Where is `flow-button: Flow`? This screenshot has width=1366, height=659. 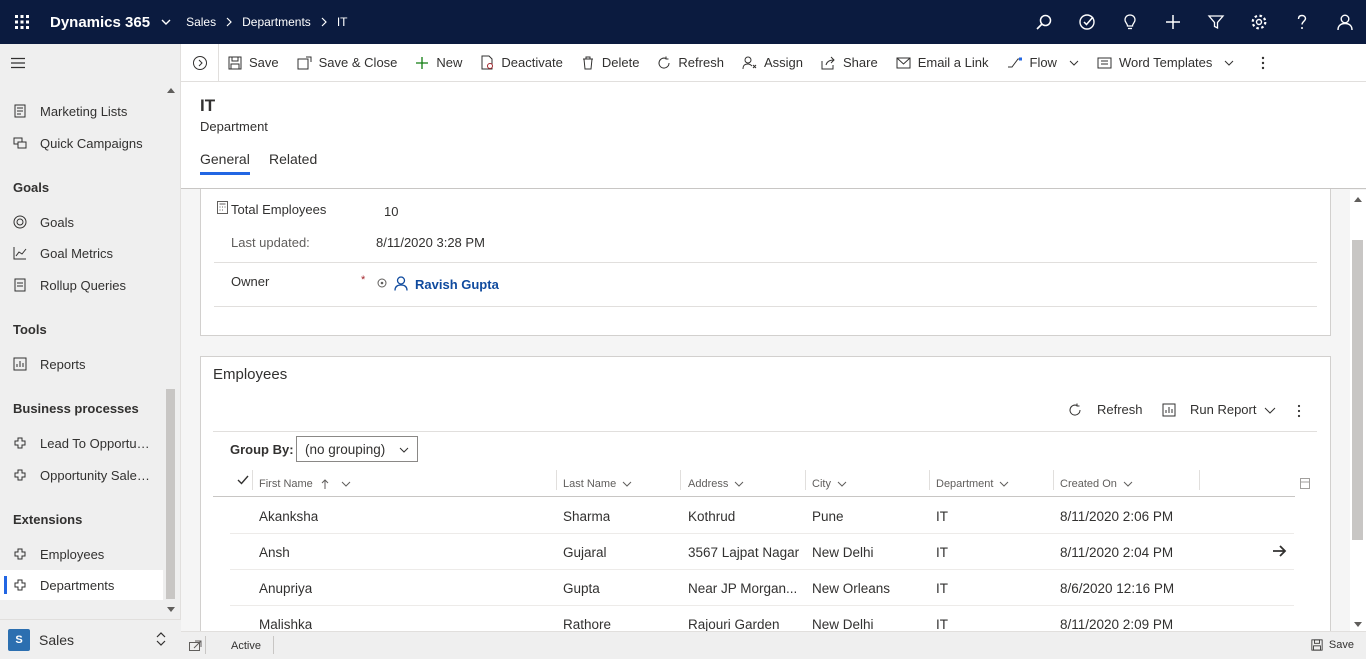 flow-button: Flow is located at coordinates (1043, 63).